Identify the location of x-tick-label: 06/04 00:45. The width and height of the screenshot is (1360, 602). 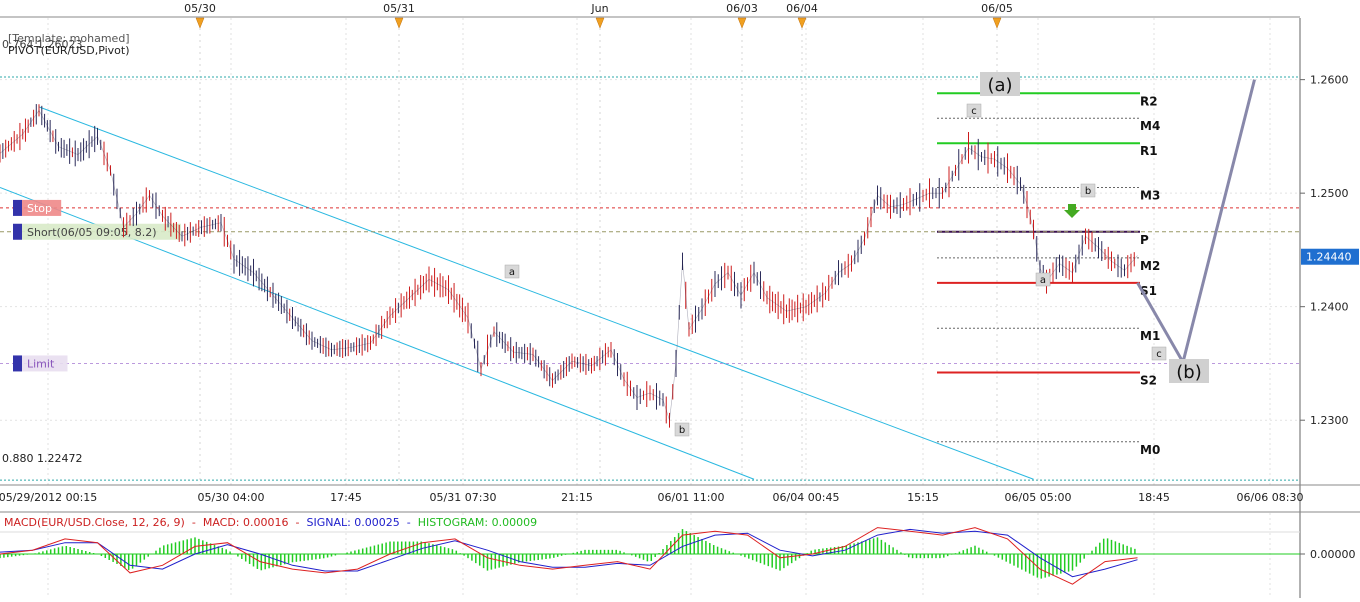
(806, 497).